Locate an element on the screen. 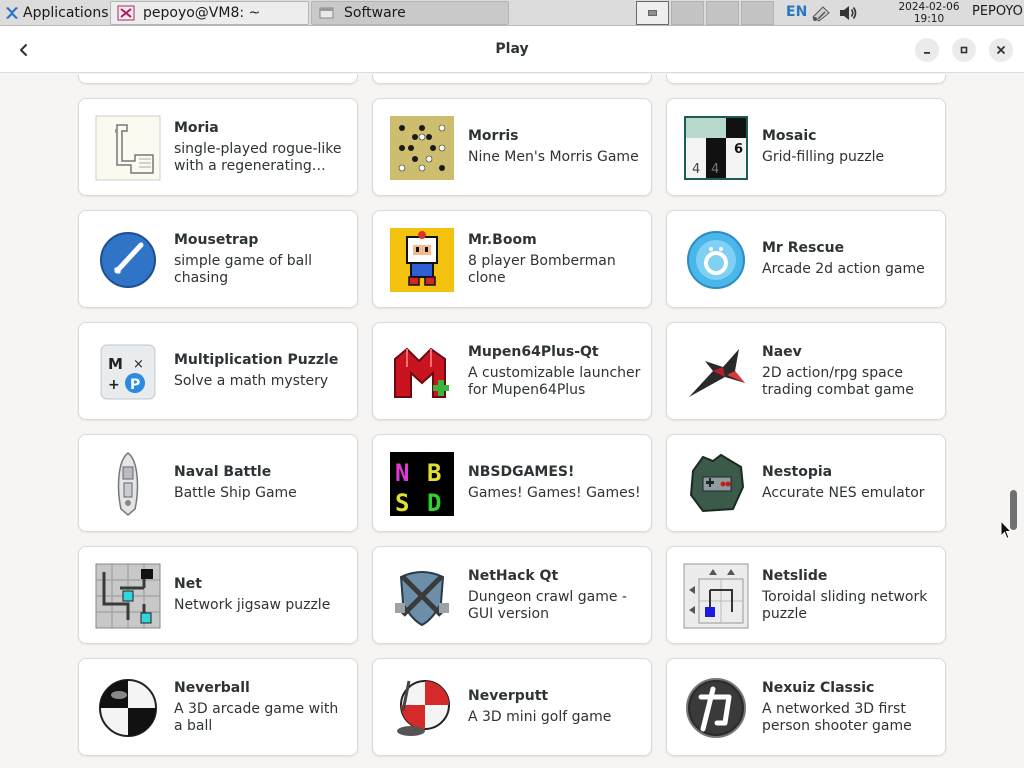  scrollbar-track is located at coordinates (1013, 426).